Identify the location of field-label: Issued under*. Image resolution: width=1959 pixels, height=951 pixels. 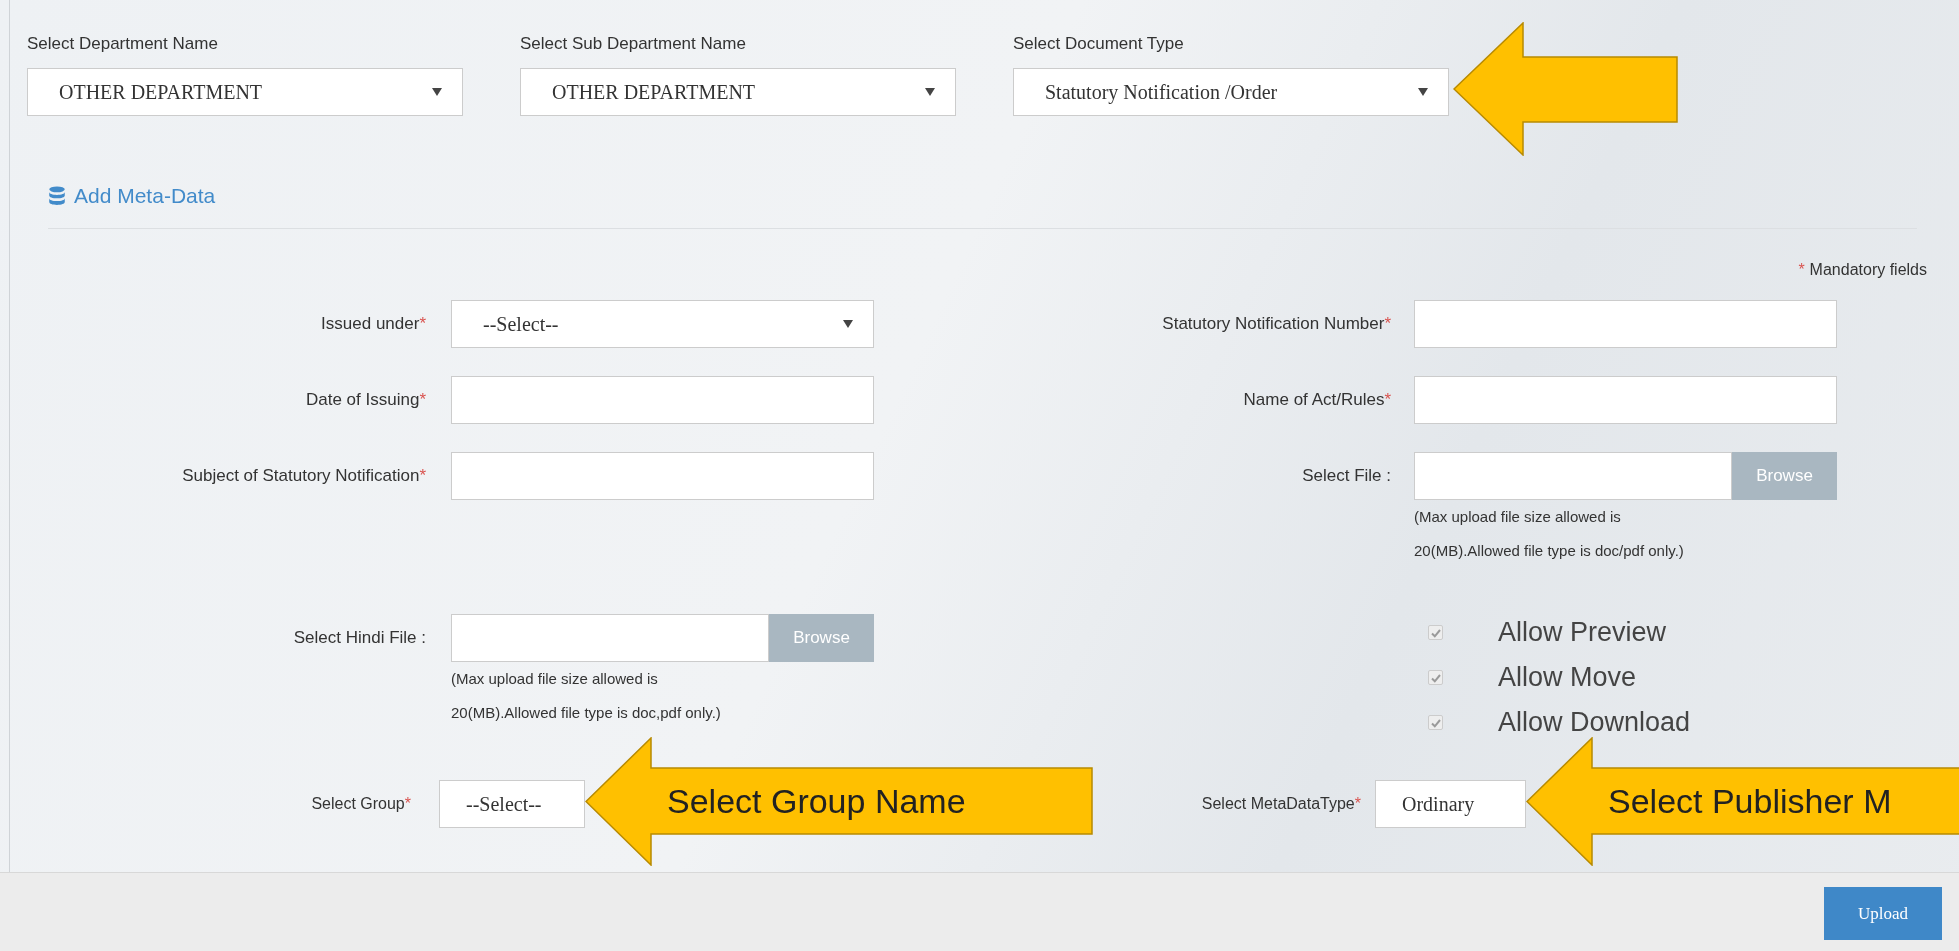
(373, 324).